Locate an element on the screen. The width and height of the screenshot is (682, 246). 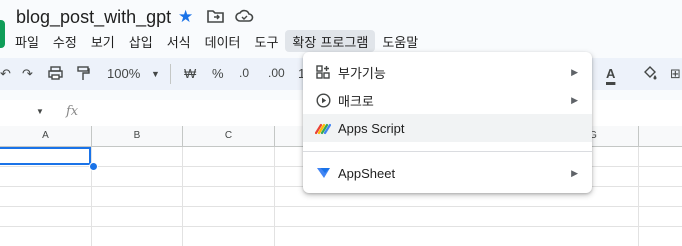
toolbar-divider is located at coordinates (170, 74).